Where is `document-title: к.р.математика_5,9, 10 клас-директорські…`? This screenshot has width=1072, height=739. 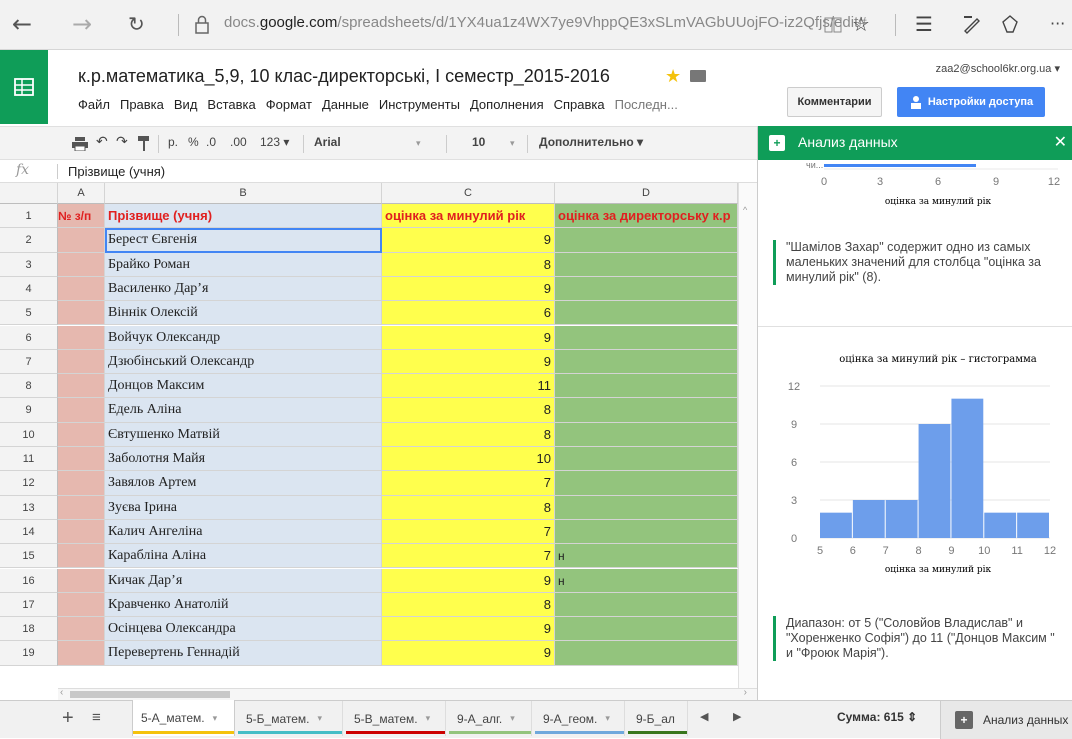 document-title: к.р.математика_5,9, 10 клас-директорські… is located at coordinates (344, 76).